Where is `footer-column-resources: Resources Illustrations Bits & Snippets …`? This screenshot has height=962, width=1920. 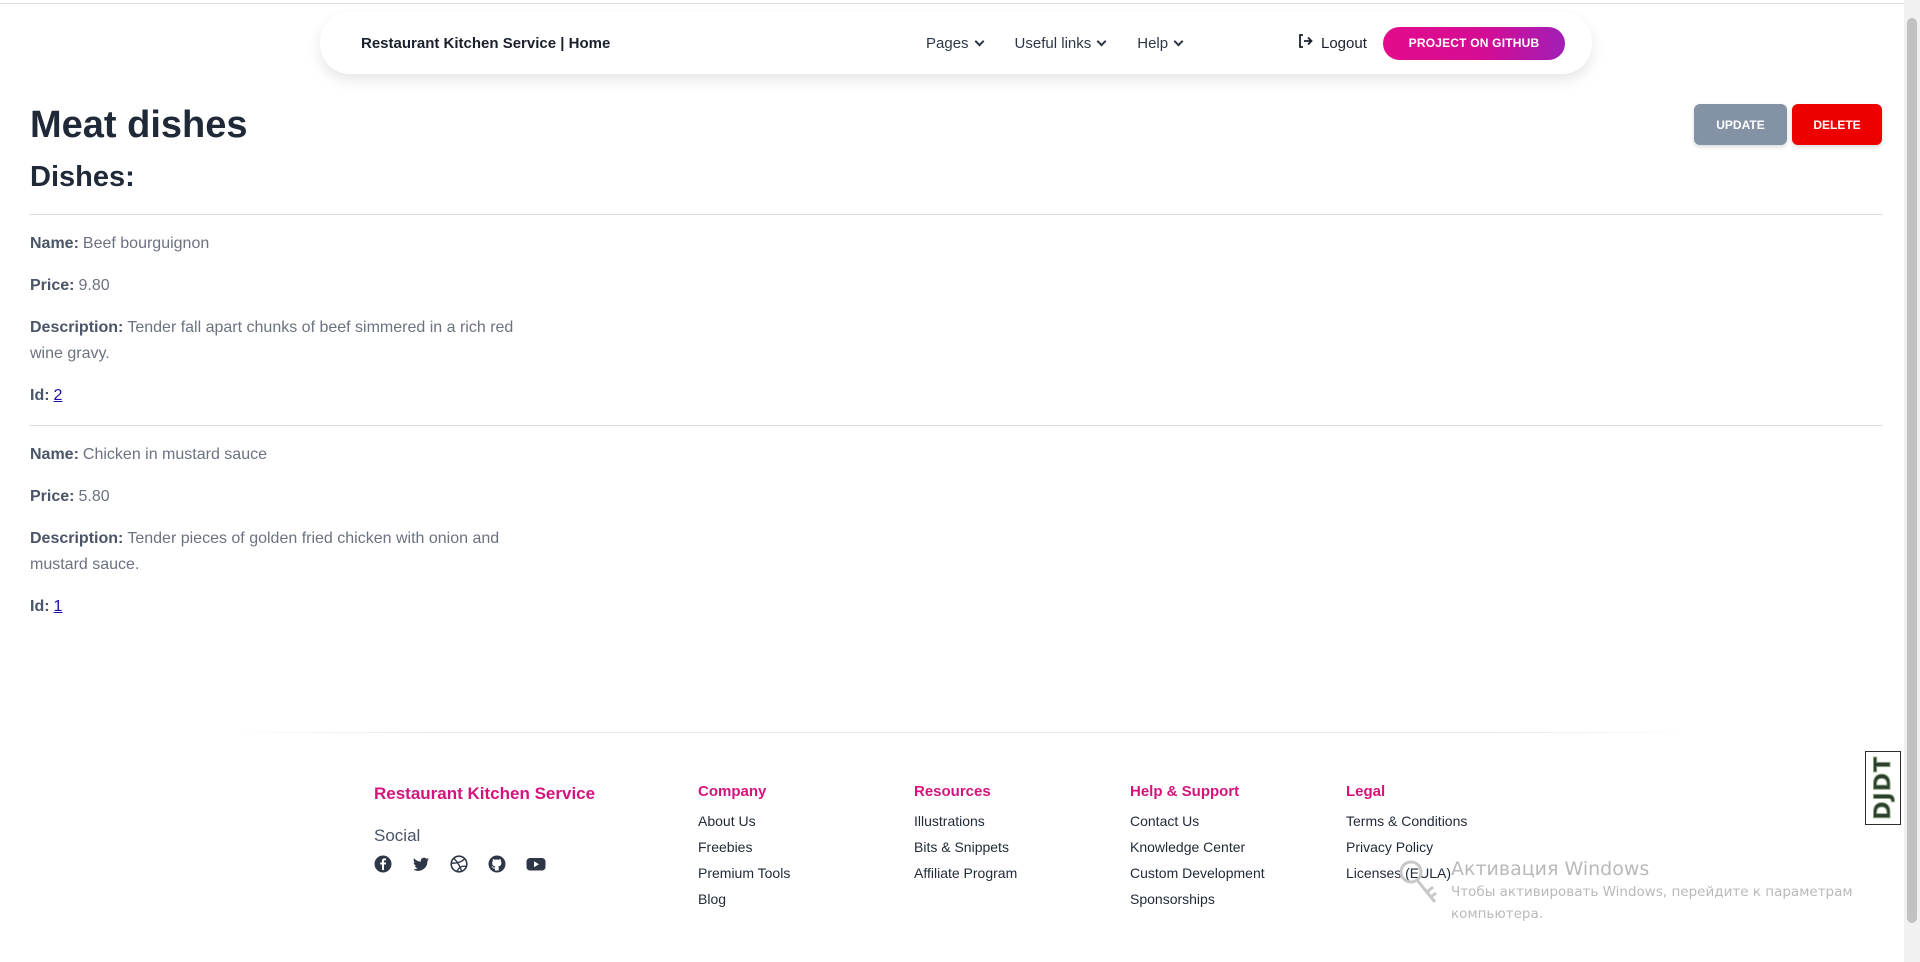
footer-column-resources: Resources Illustrations Bits & Snippets … is located at coordinates (965, 834).